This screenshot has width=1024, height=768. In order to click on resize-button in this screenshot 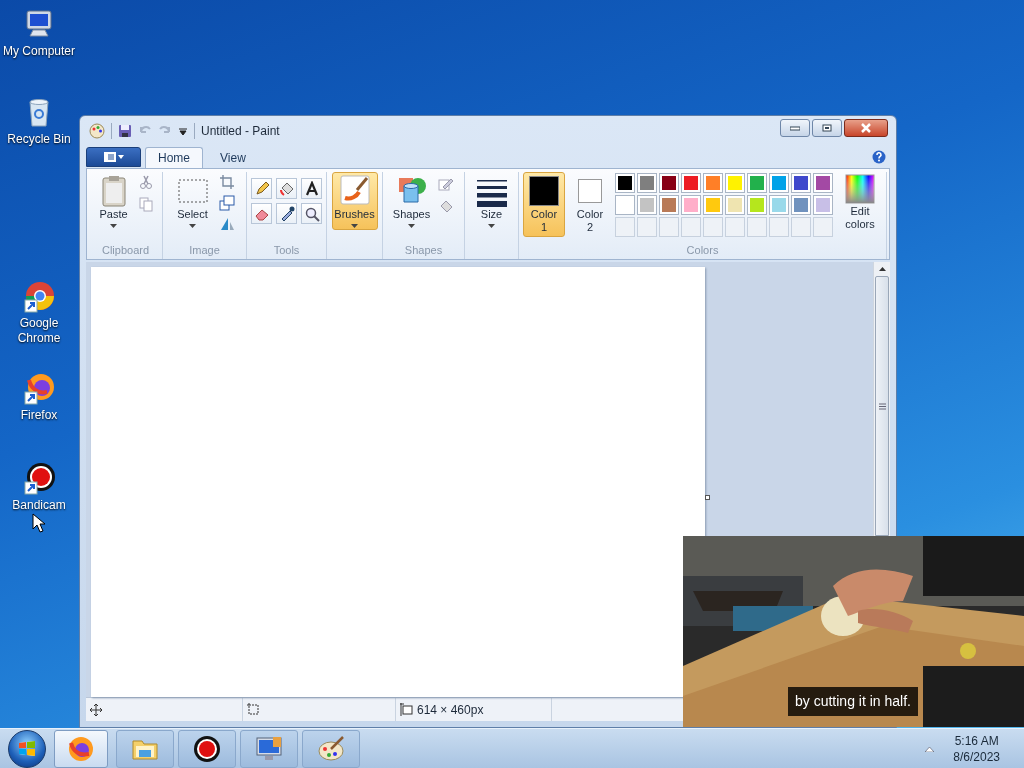, I will do `click(226, 203)`.